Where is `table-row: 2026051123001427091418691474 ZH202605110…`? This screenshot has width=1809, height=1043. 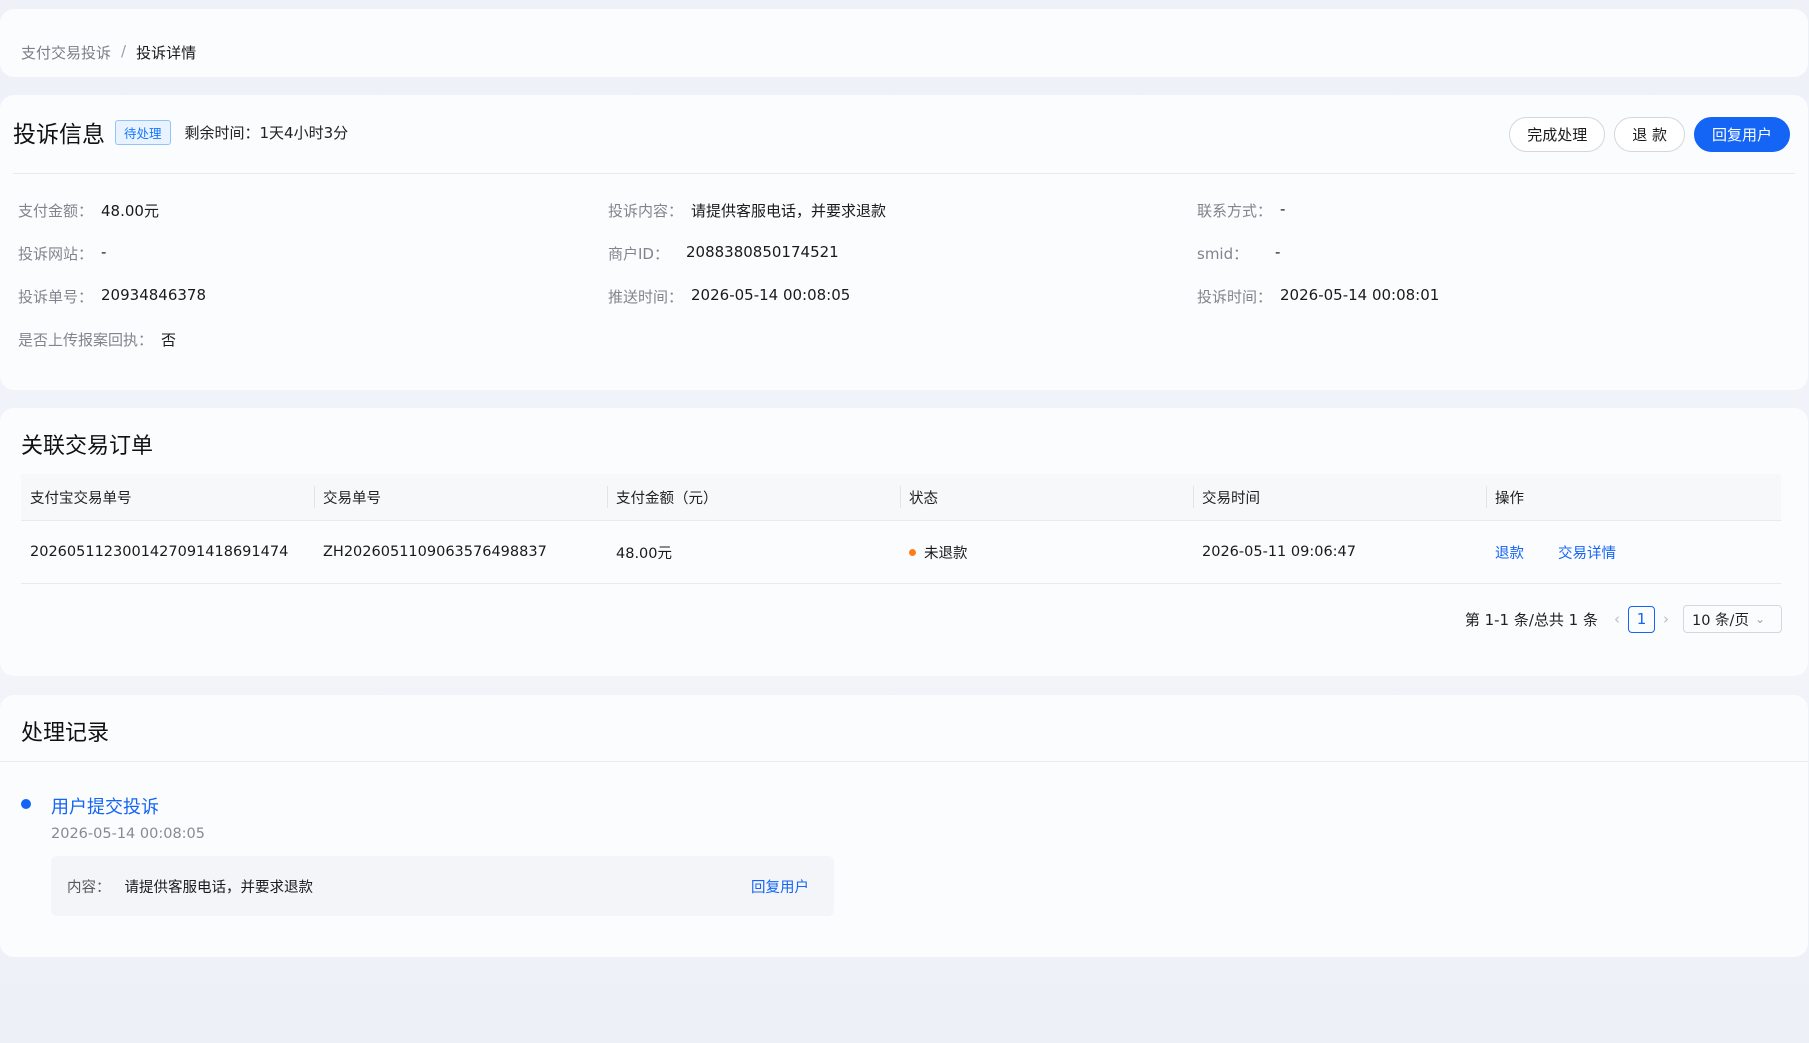
table-row: 2026051123001427091418691474 ZH202605110… is located at coordinates (901, 552).